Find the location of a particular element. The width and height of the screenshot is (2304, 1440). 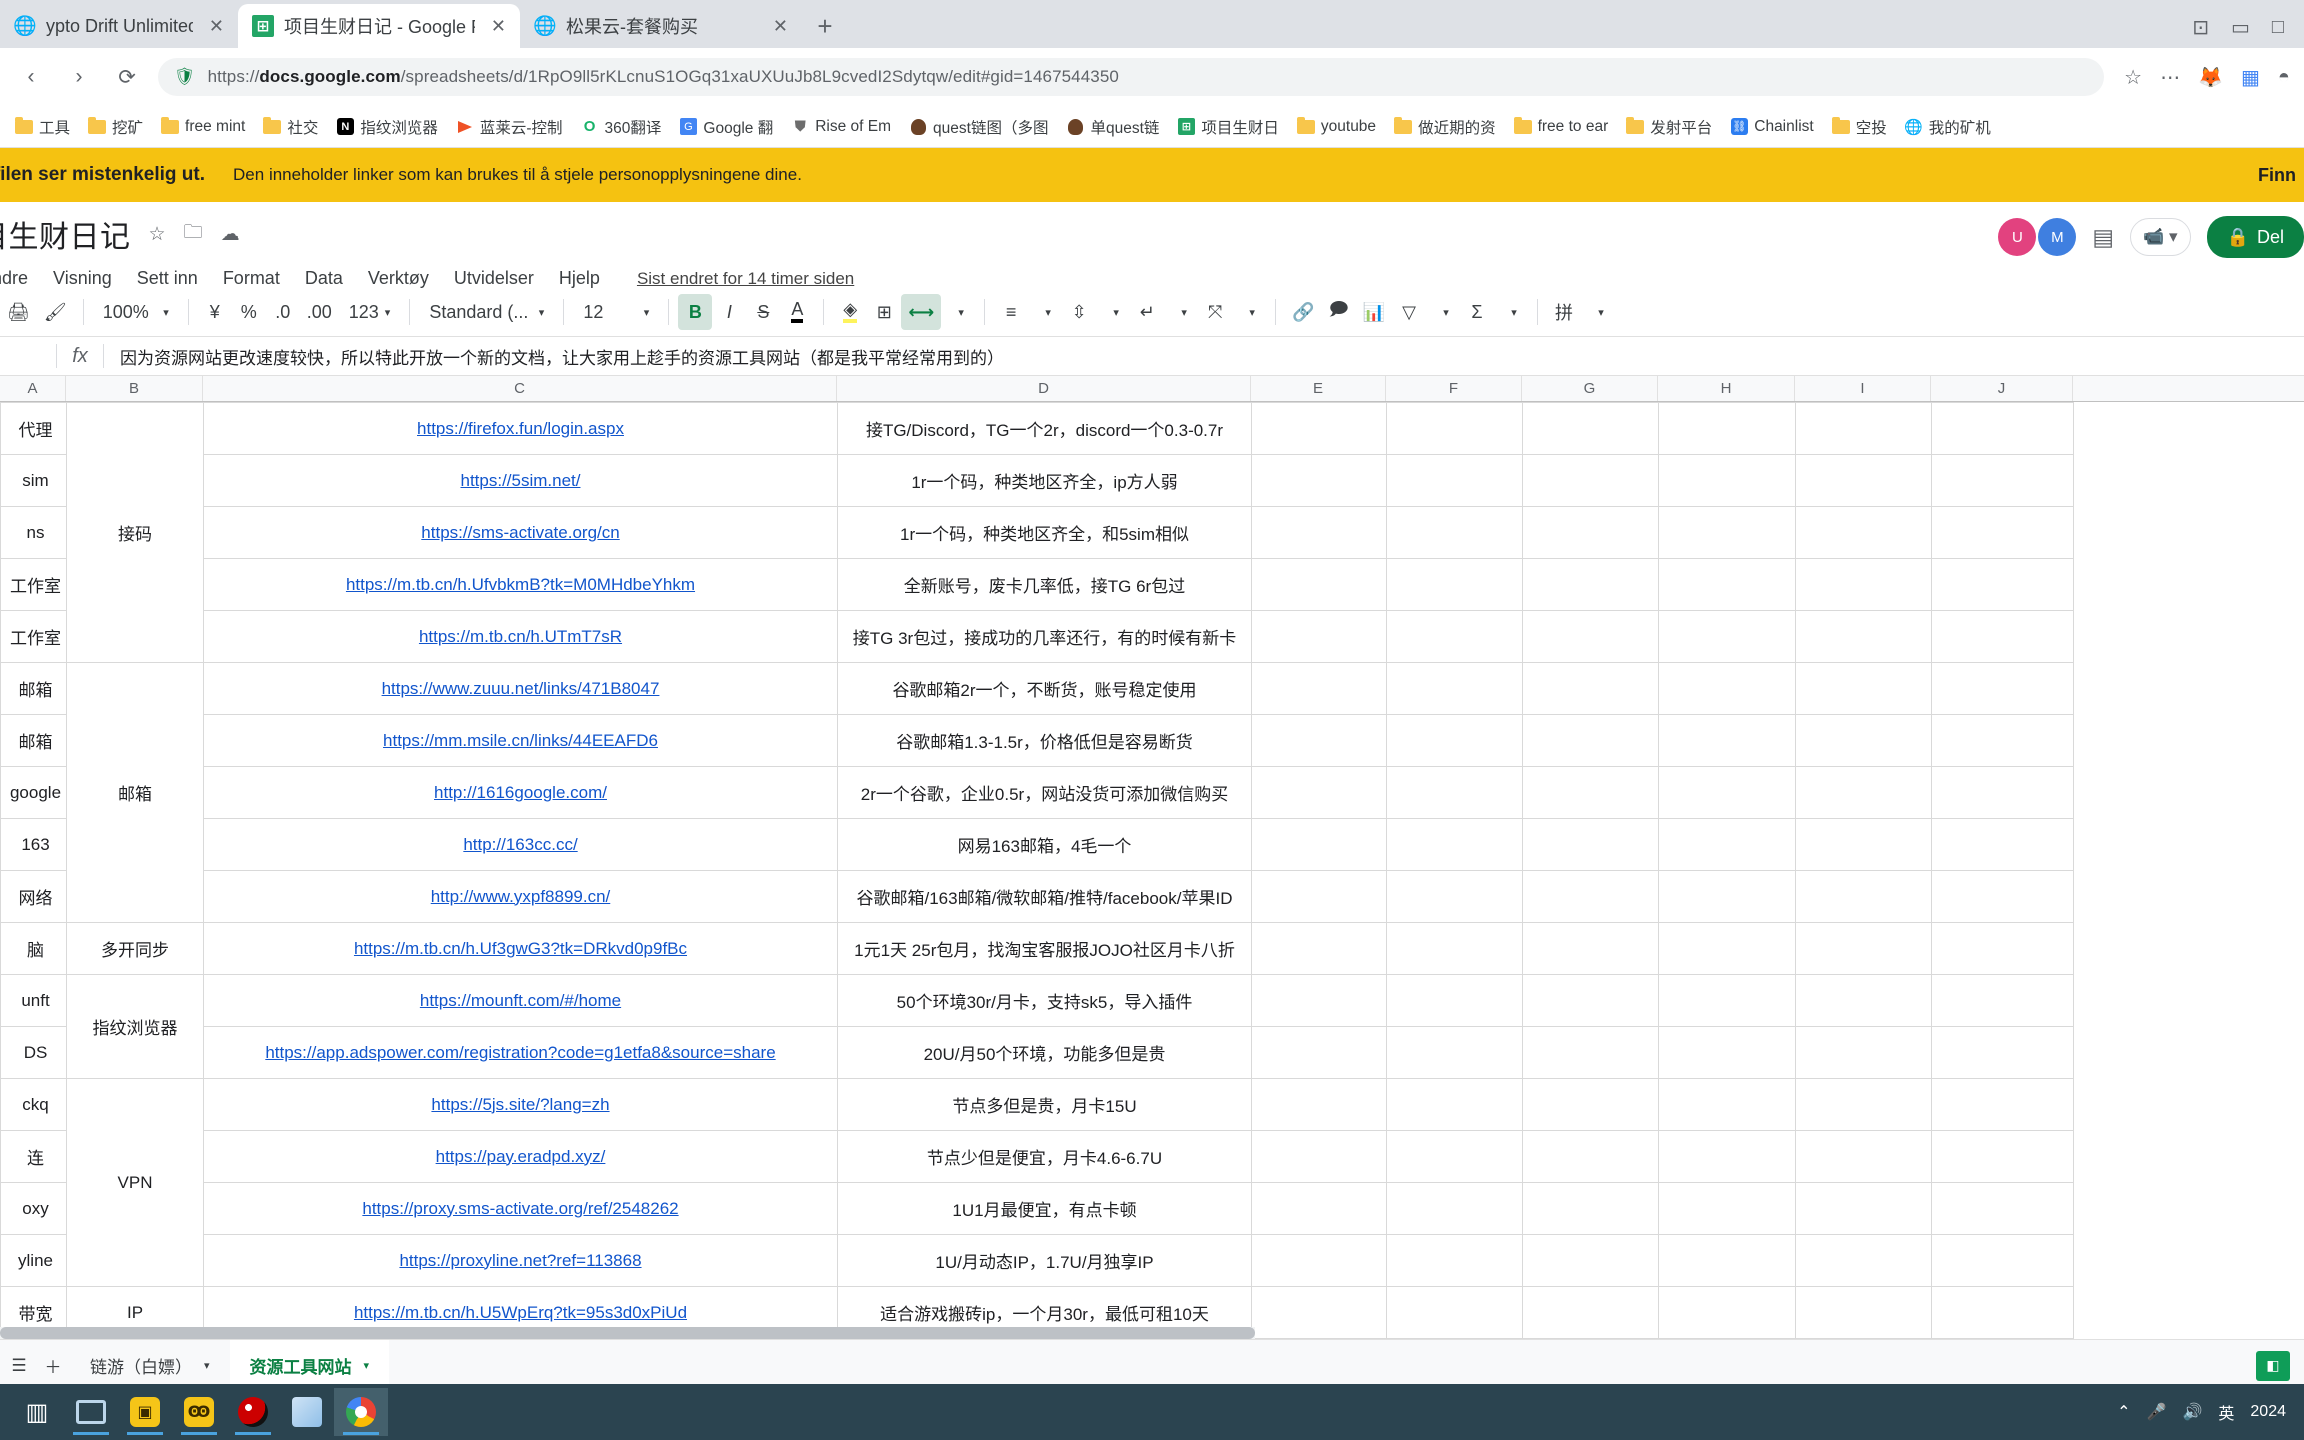

cell-link: https://5js.site/?lang=zh is located at coordinates (520, 1104).